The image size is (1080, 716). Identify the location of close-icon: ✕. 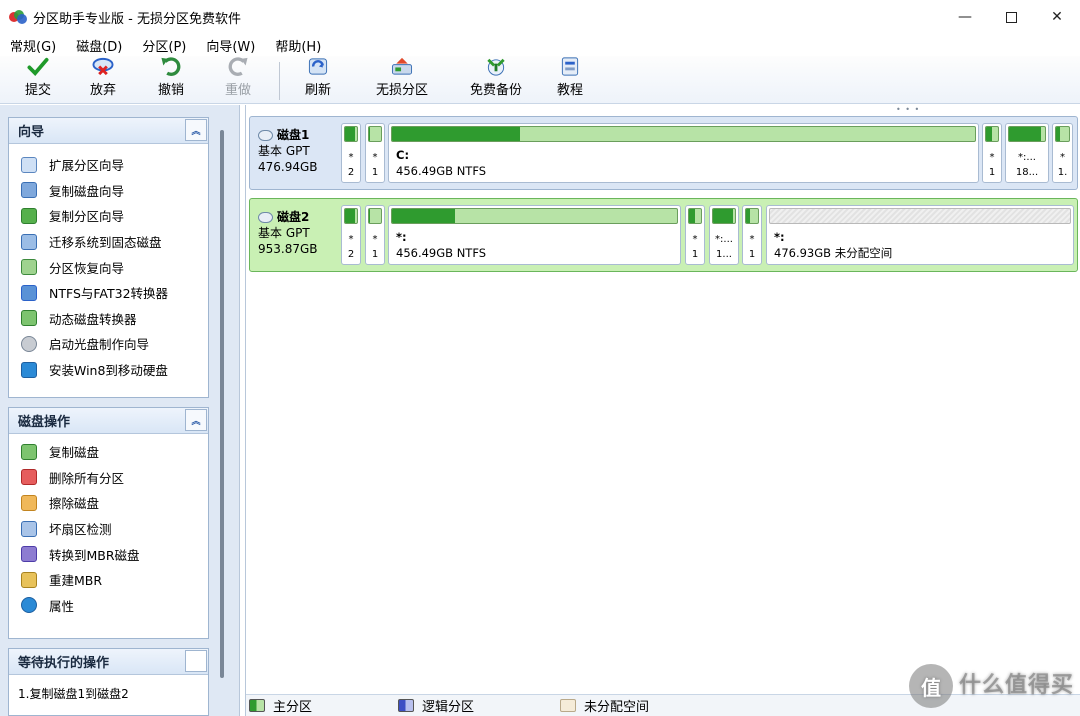
(1057, 17).